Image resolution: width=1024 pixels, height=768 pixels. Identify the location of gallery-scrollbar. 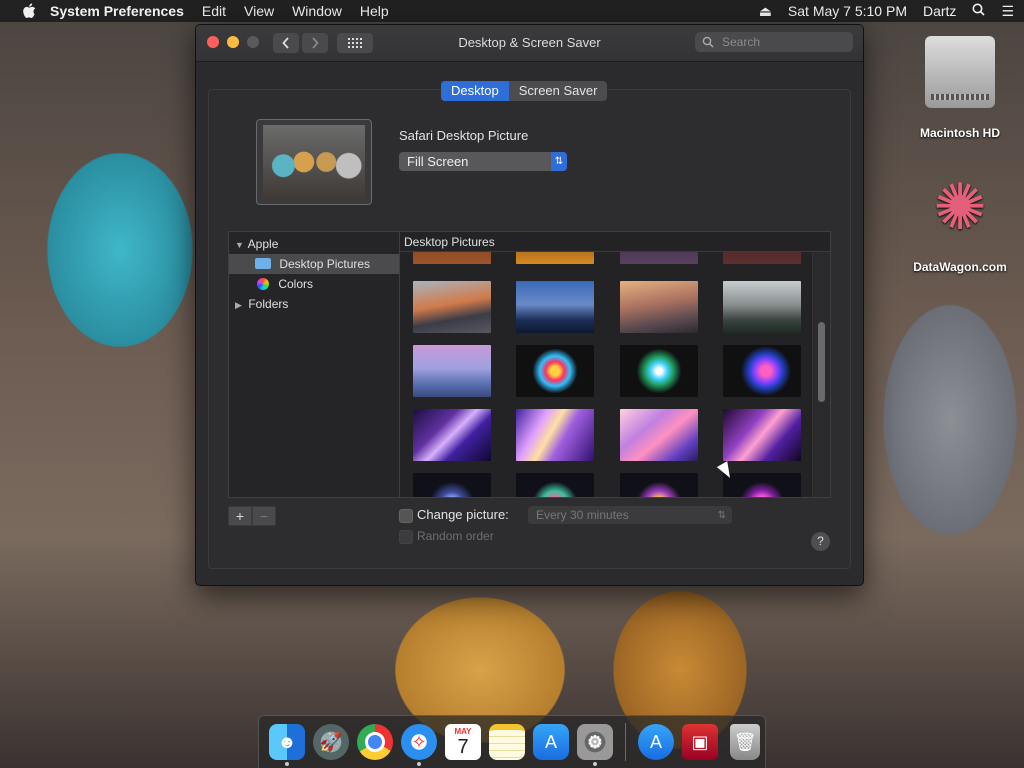
(821, 374).